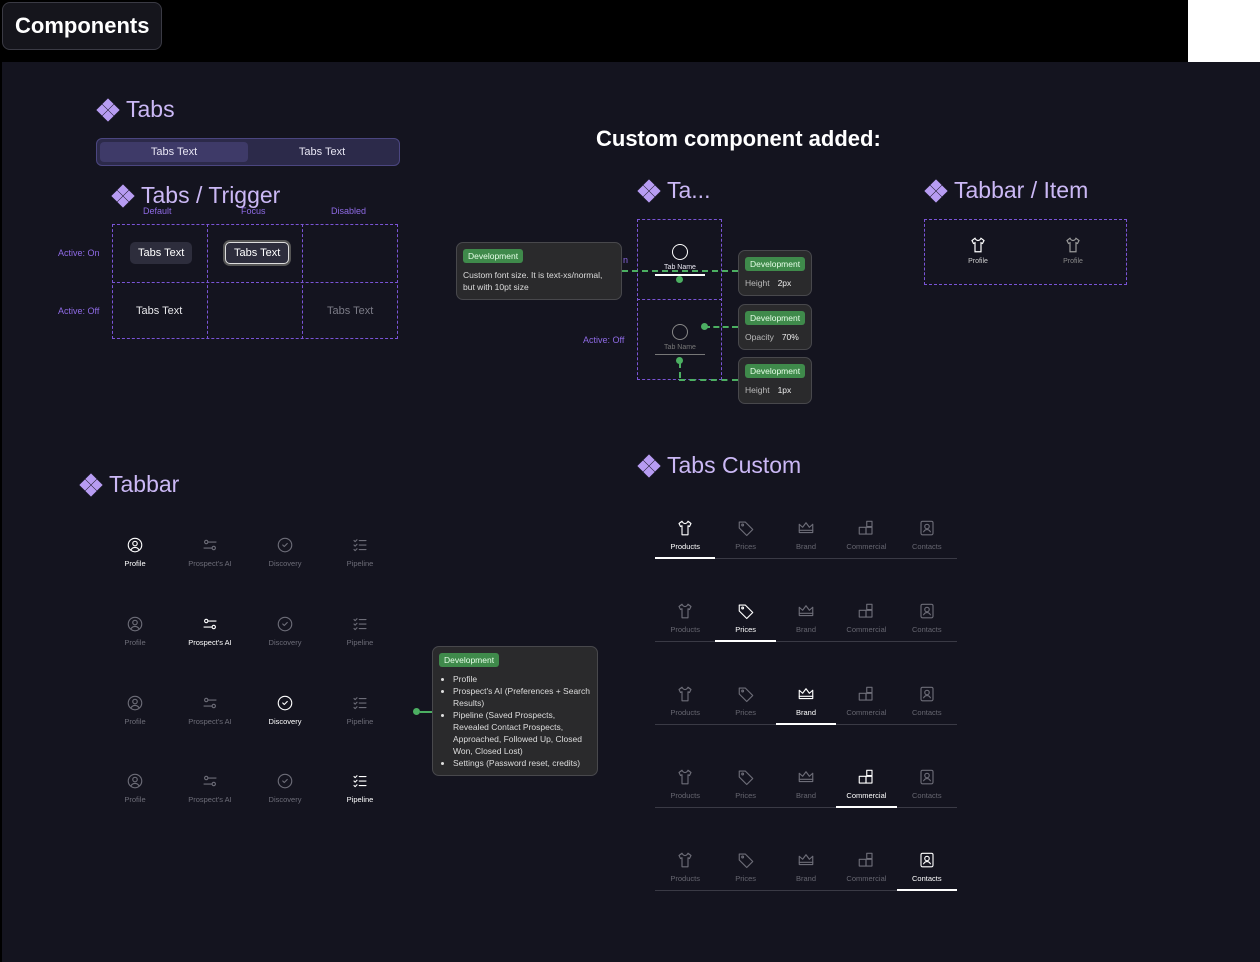  Describe the element at coordinates (866, 795) in the screenshot. I see `custom-tab-label: Commercial` at that location.